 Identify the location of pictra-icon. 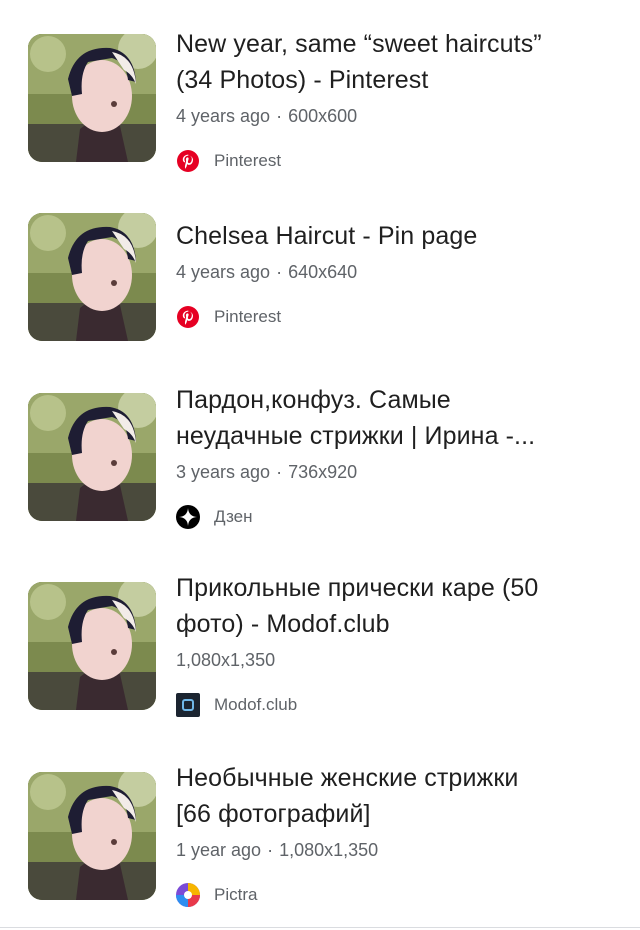
(188, 895).